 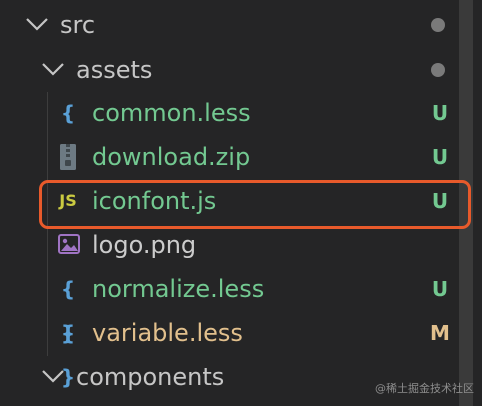 I want to click on file-label: variable.less, so click(x=167, y=333).